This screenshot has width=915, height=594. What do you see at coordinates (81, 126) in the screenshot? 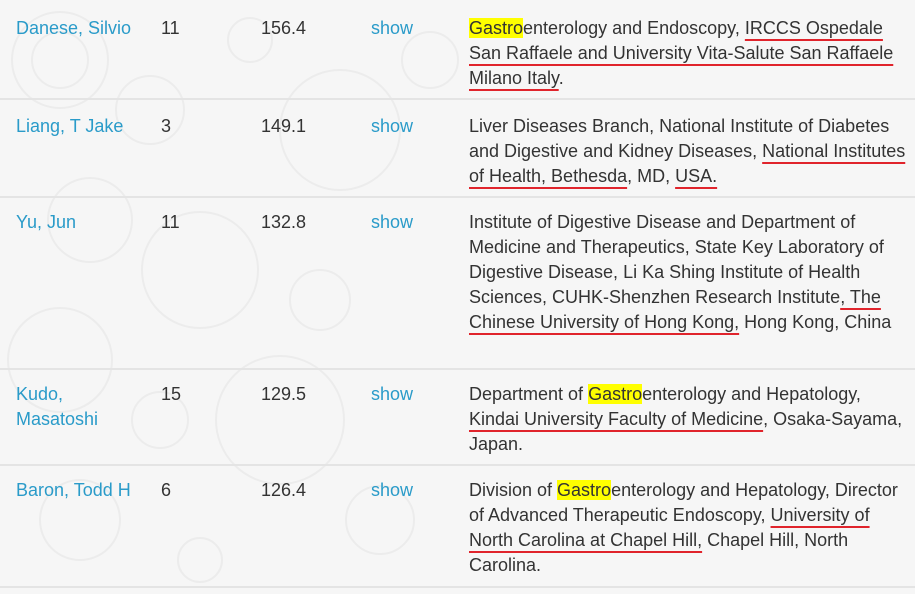
I see `author-name-link: Liang, T Jake` at bounding box center [81, 126].